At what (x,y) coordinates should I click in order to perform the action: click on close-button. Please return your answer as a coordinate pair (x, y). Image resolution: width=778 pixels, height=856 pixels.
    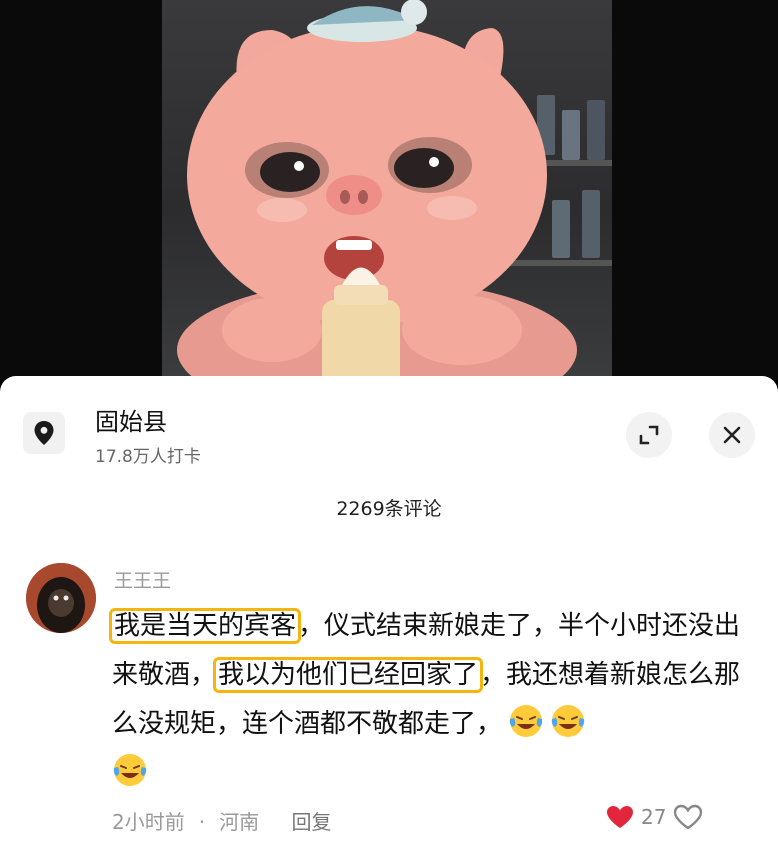
    Looking at the image, I should click on (732, 435).